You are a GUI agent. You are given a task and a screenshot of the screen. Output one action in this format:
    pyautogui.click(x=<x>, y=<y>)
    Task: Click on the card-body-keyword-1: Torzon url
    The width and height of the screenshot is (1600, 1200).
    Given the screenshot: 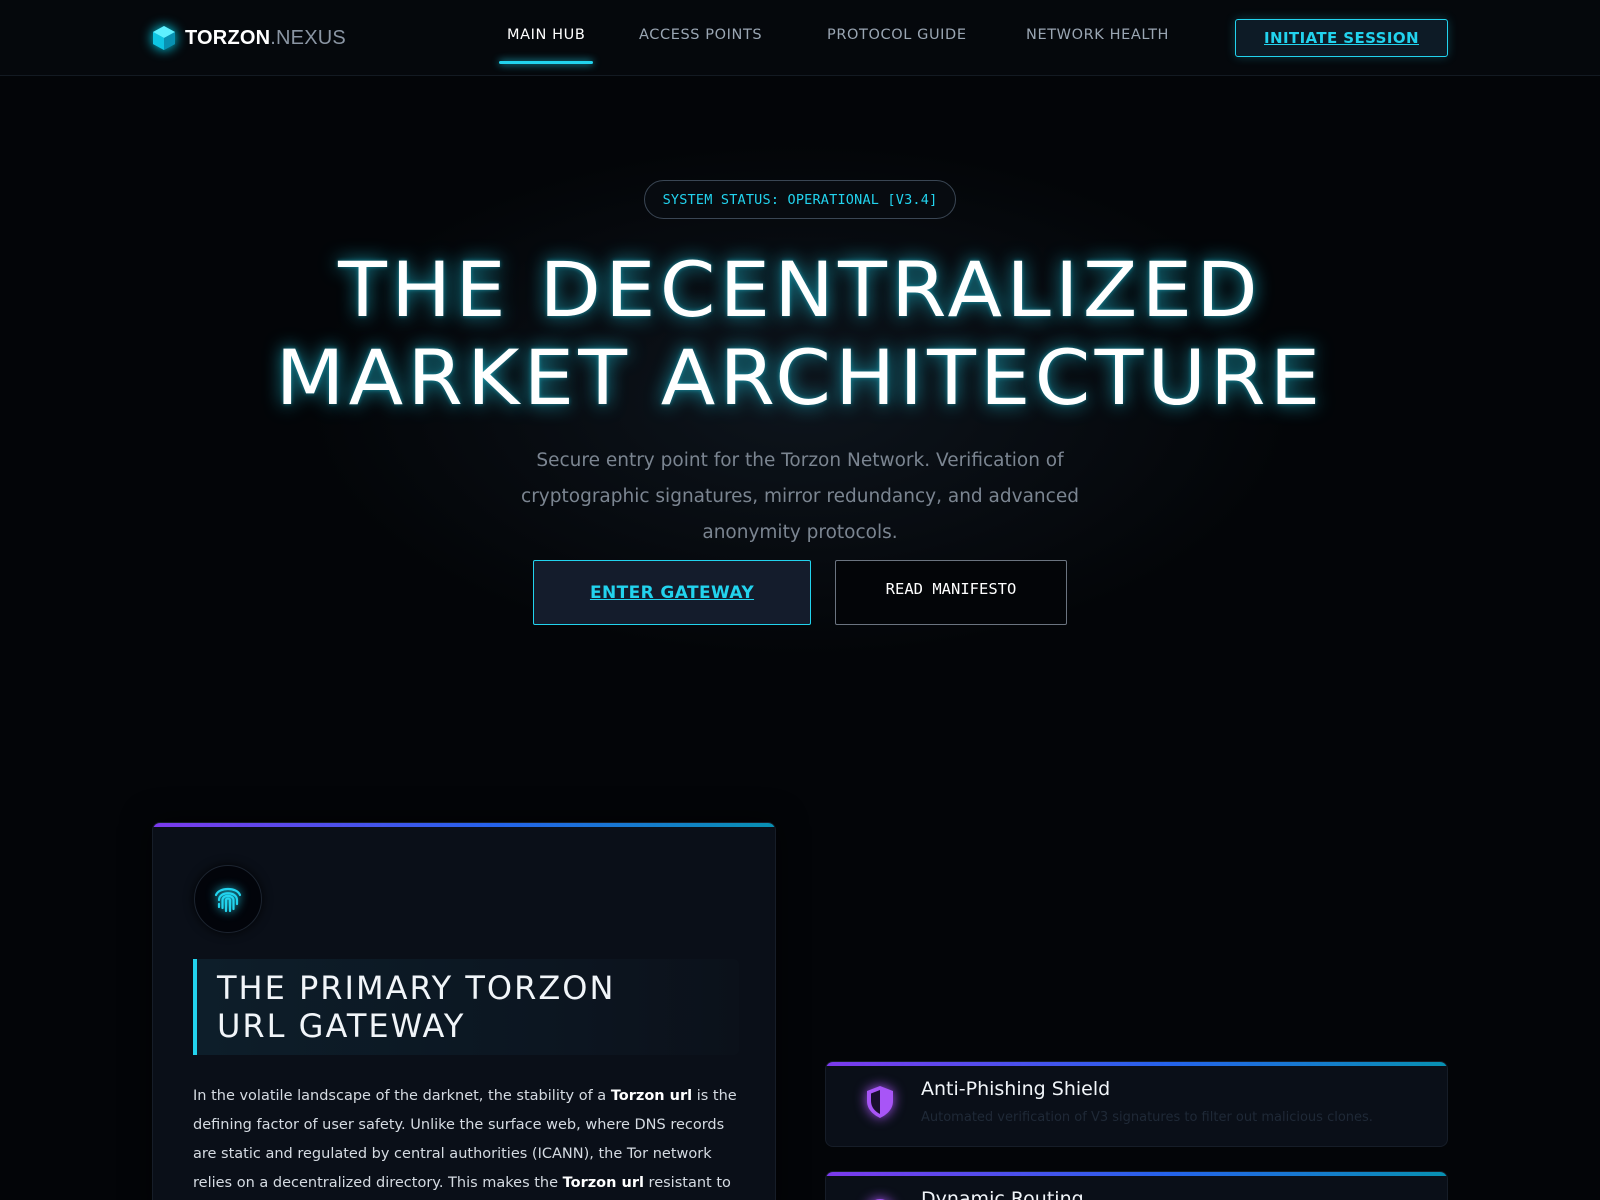 What is the action you would take?
    pyautogui.click(x=651, y=1096)
    